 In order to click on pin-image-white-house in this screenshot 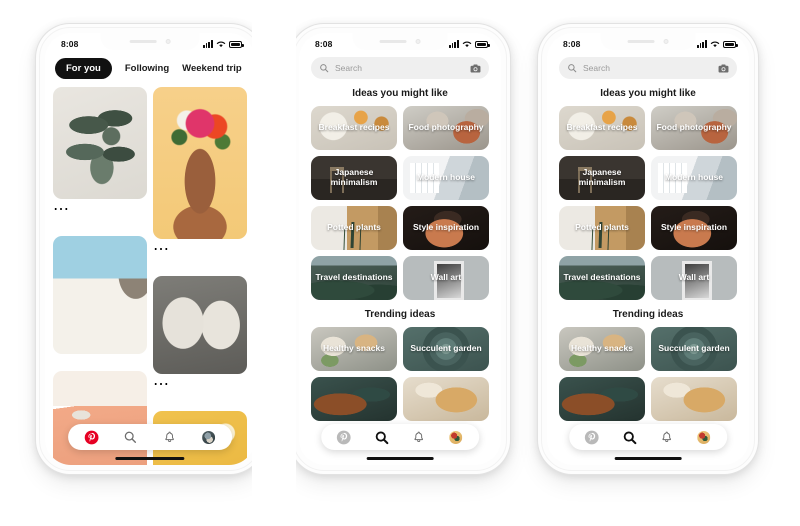, I will do `click(100, 295)`.